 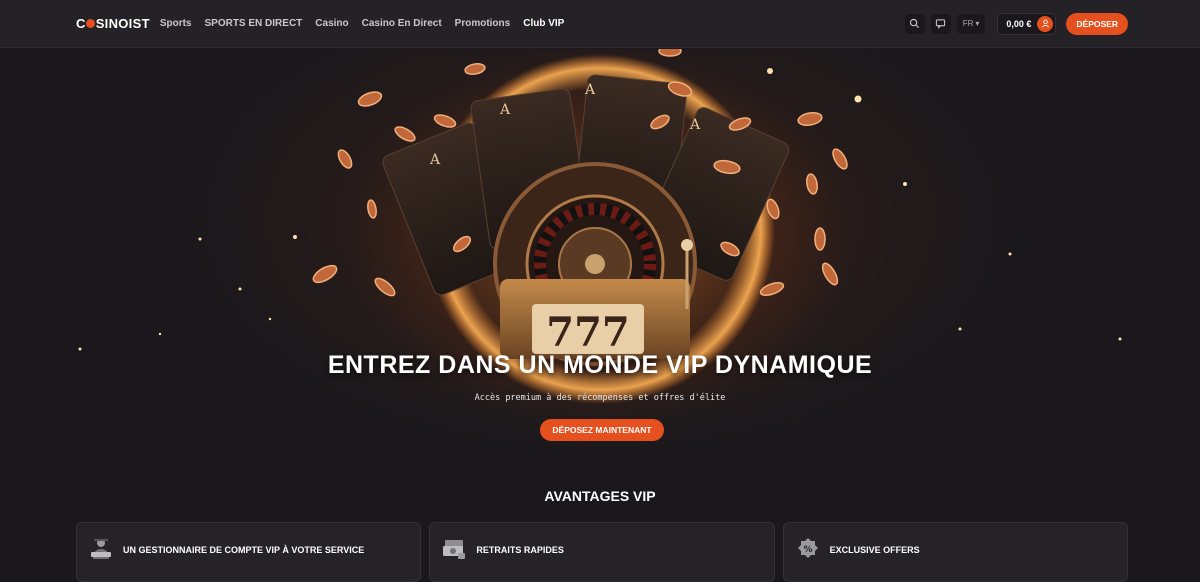 What do you see at coordinates (955, 552) in the screenshot?
I see `advantage-card-exclusive-offers: % EXCLUSIVE OFFERS` at bounding box center [955, 552].